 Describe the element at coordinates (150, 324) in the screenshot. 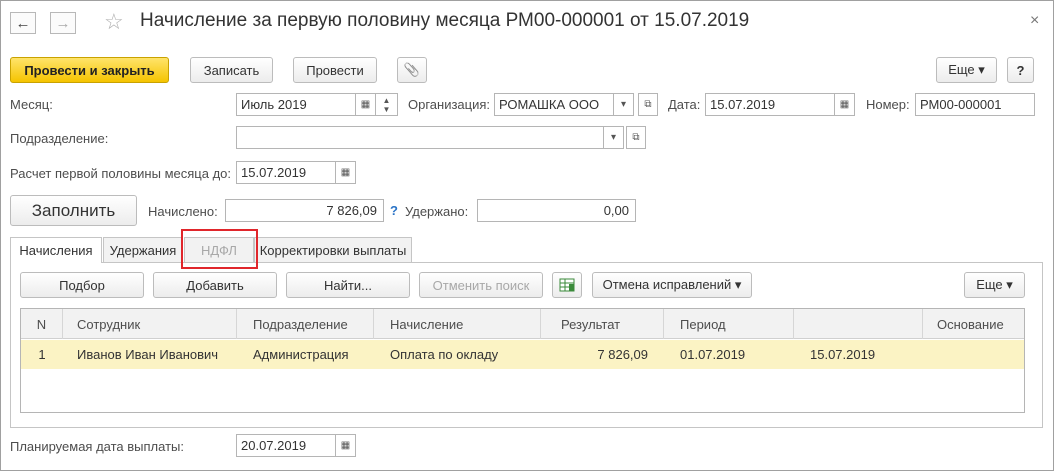

I see `column-header: Сотрудник` at that location.